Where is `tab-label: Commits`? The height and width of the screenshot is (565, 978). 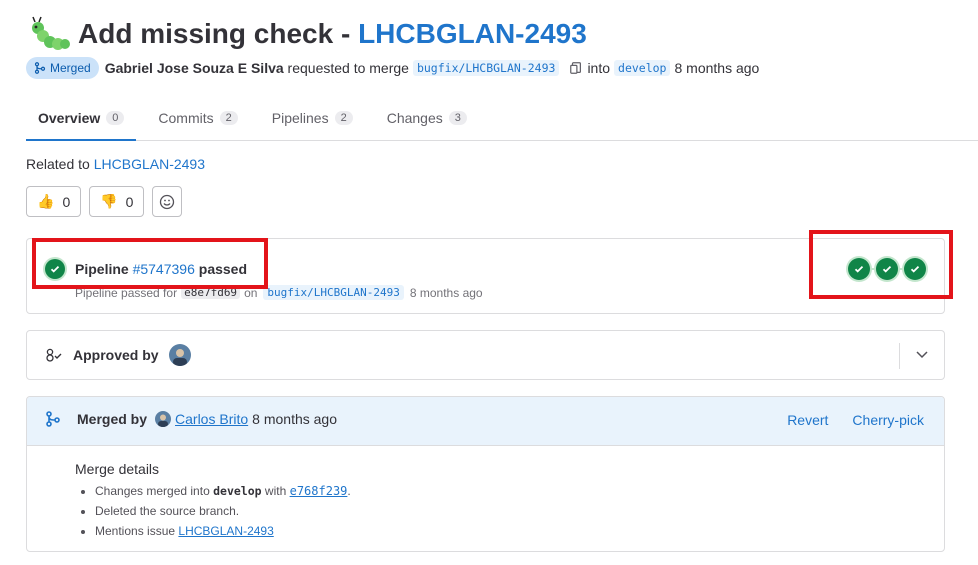
tab-label: Commits is located at coordinates (186, 118).